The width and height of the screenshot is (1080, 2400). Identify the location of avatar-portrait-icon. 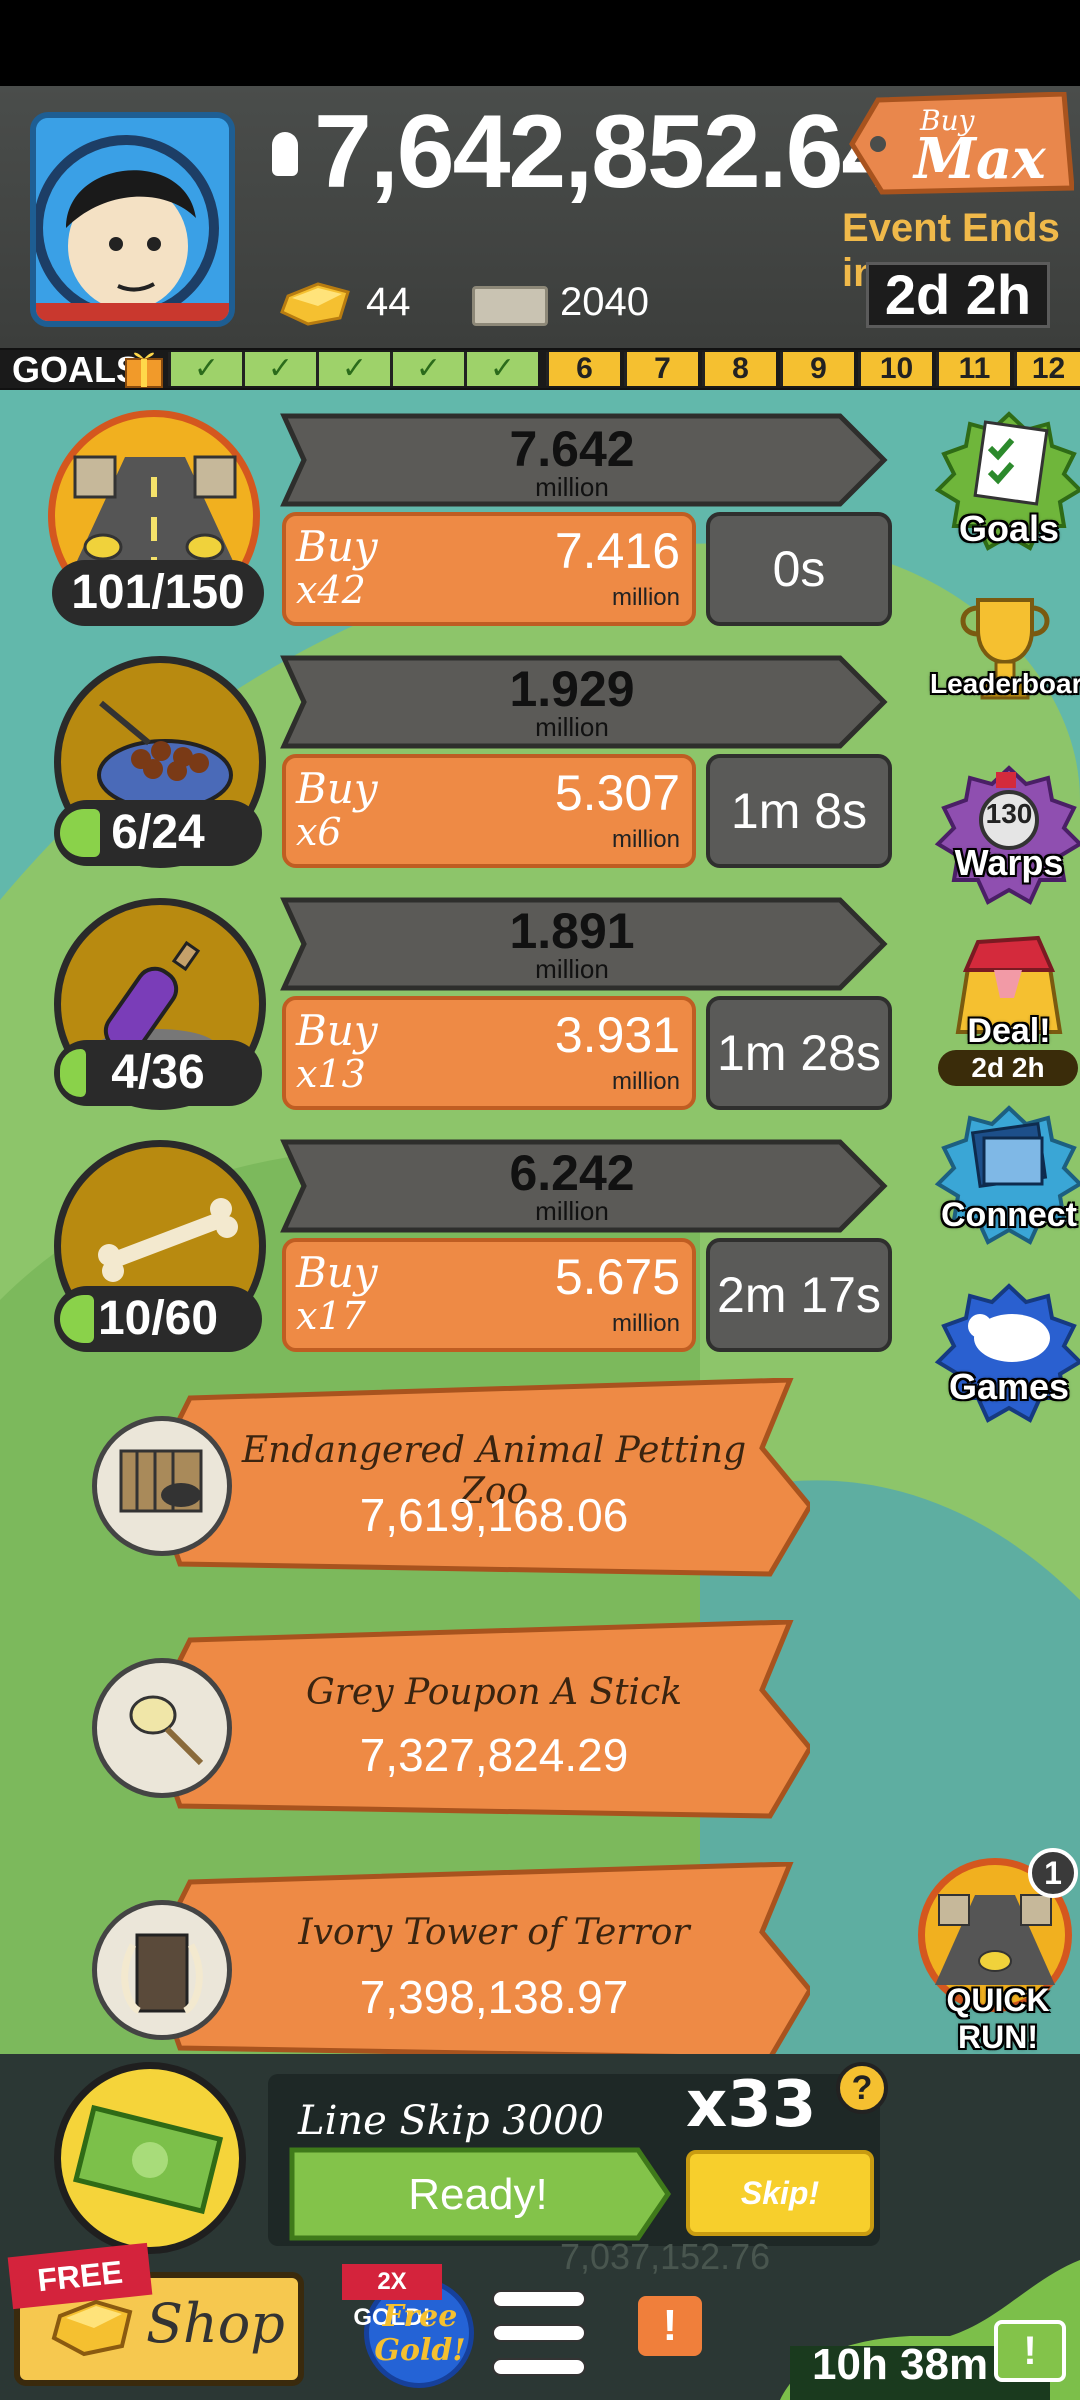
(132, 219).